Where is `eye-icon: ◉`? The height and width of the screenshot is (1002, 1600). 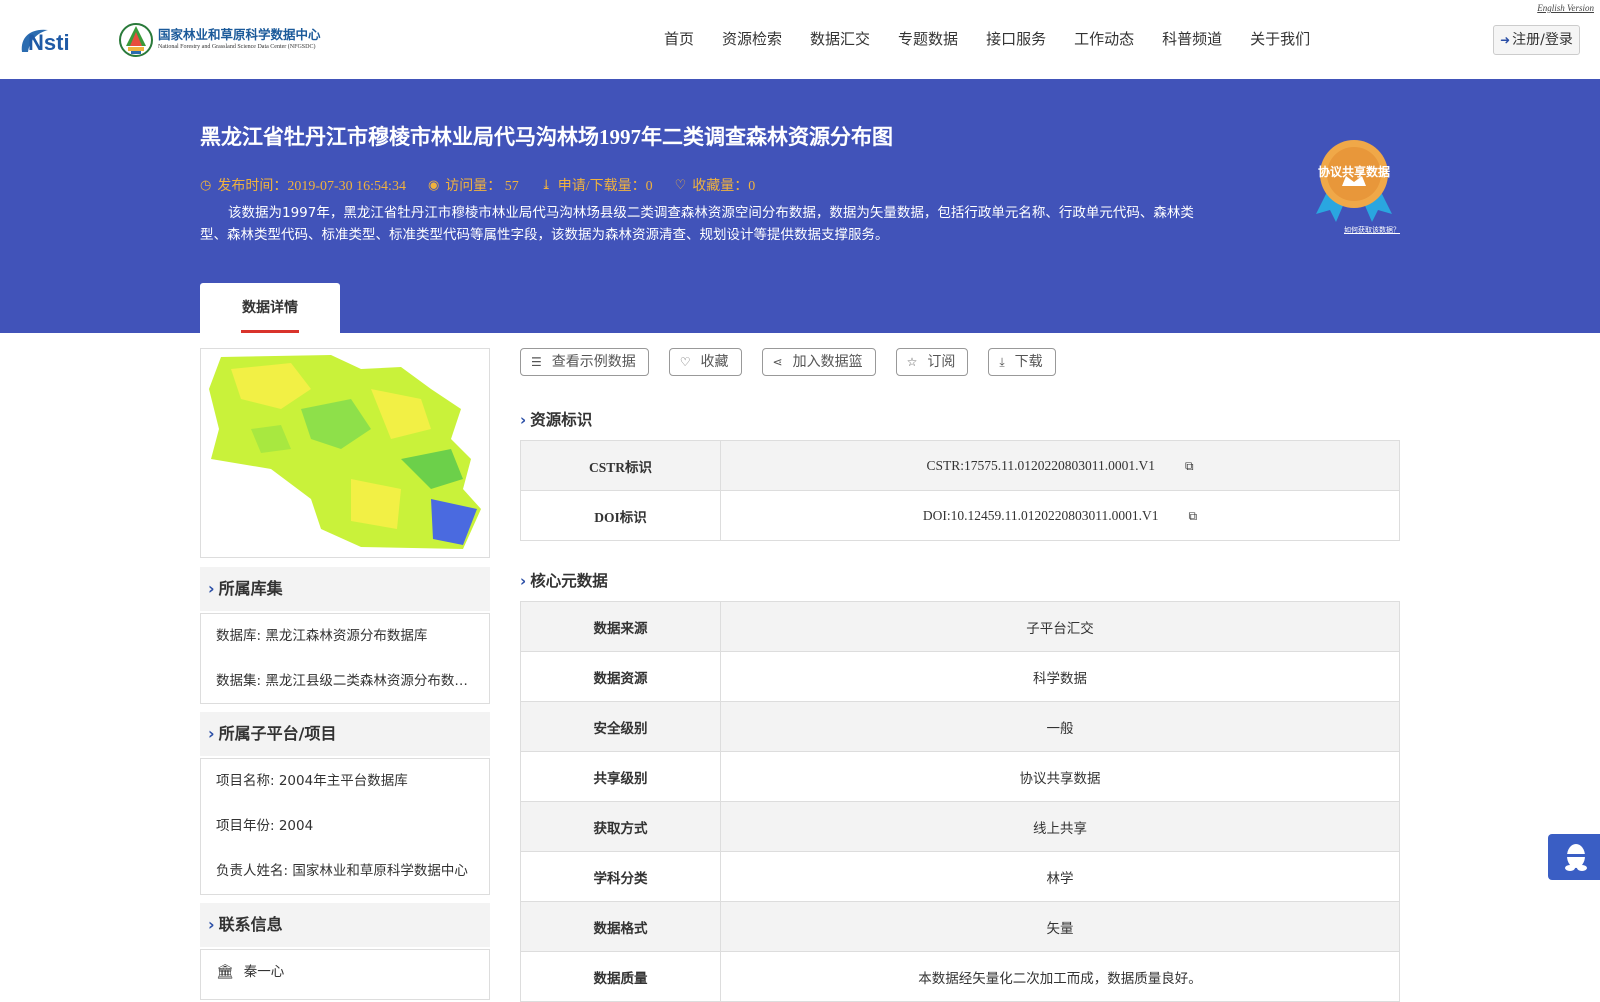 eye-icon: ◉ is located at coordinates (433, 184).